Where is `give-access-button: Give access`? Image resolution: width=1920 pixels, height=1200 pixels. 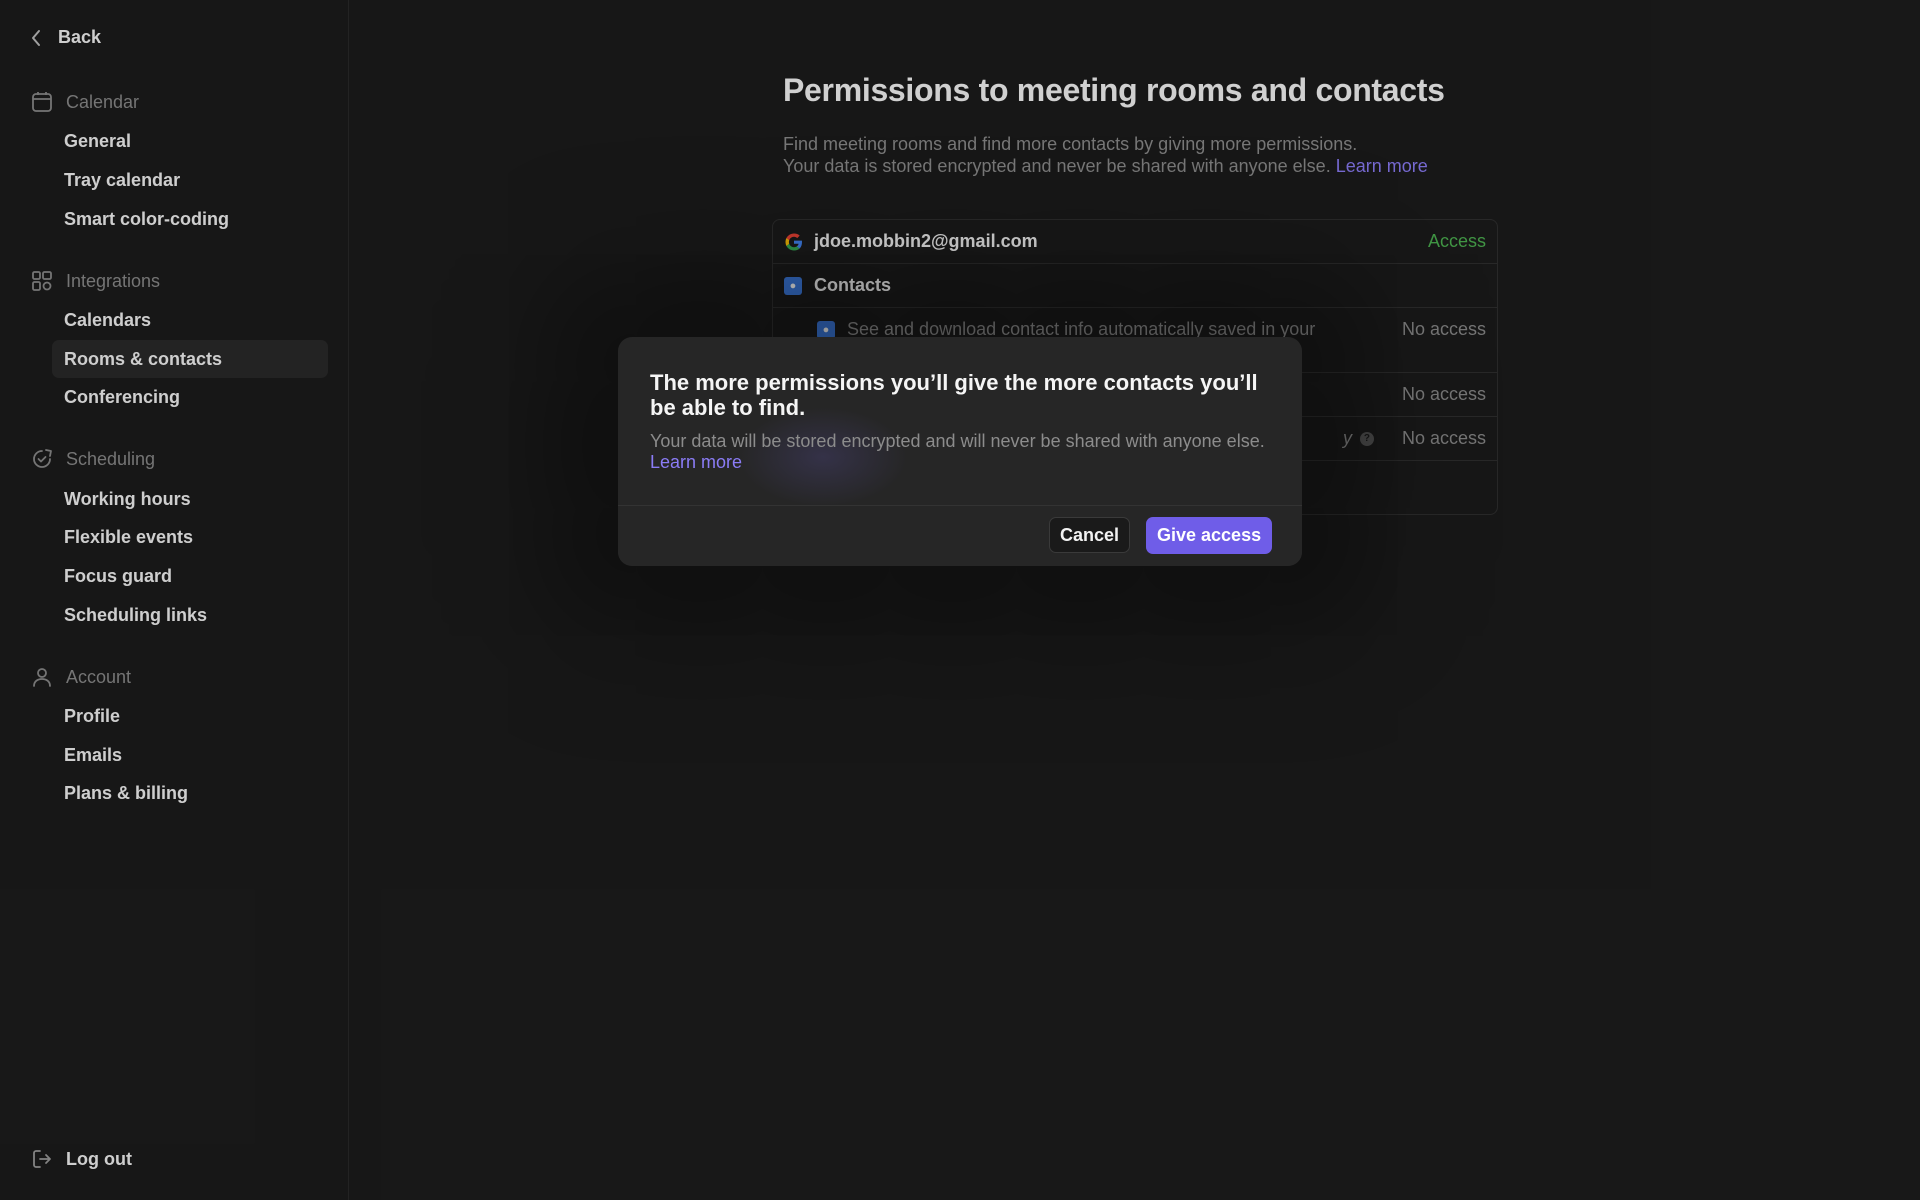
give-access-button: Give access is located at coordinates (1209, 535).